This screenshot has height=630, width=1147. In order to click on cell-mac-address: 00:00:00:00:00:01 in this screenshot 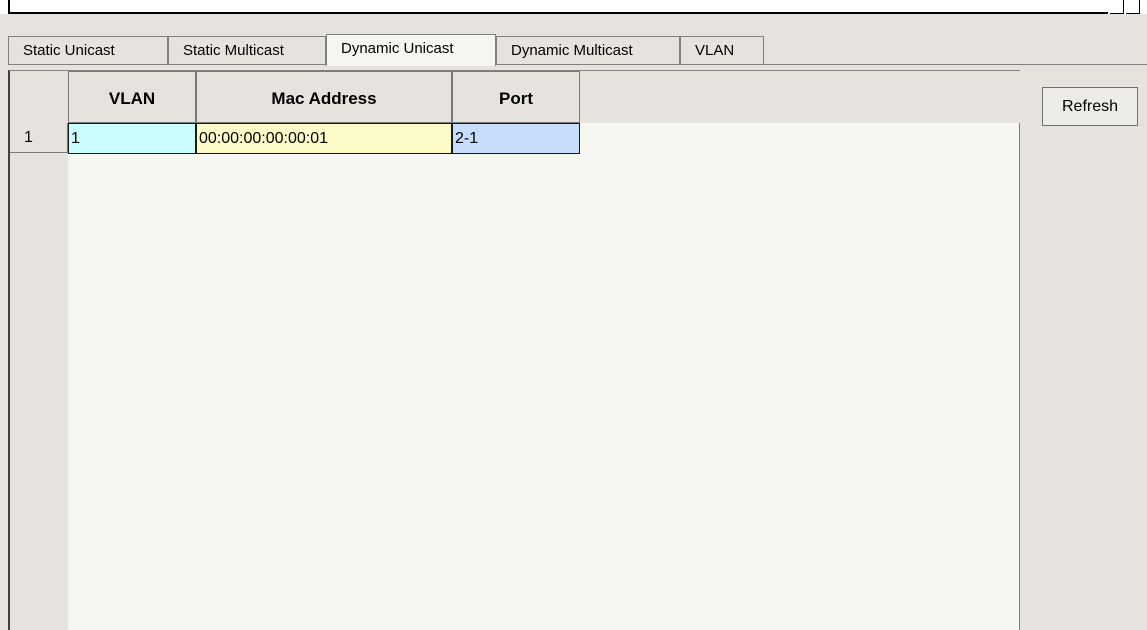, I will do `click(324, 138)`.